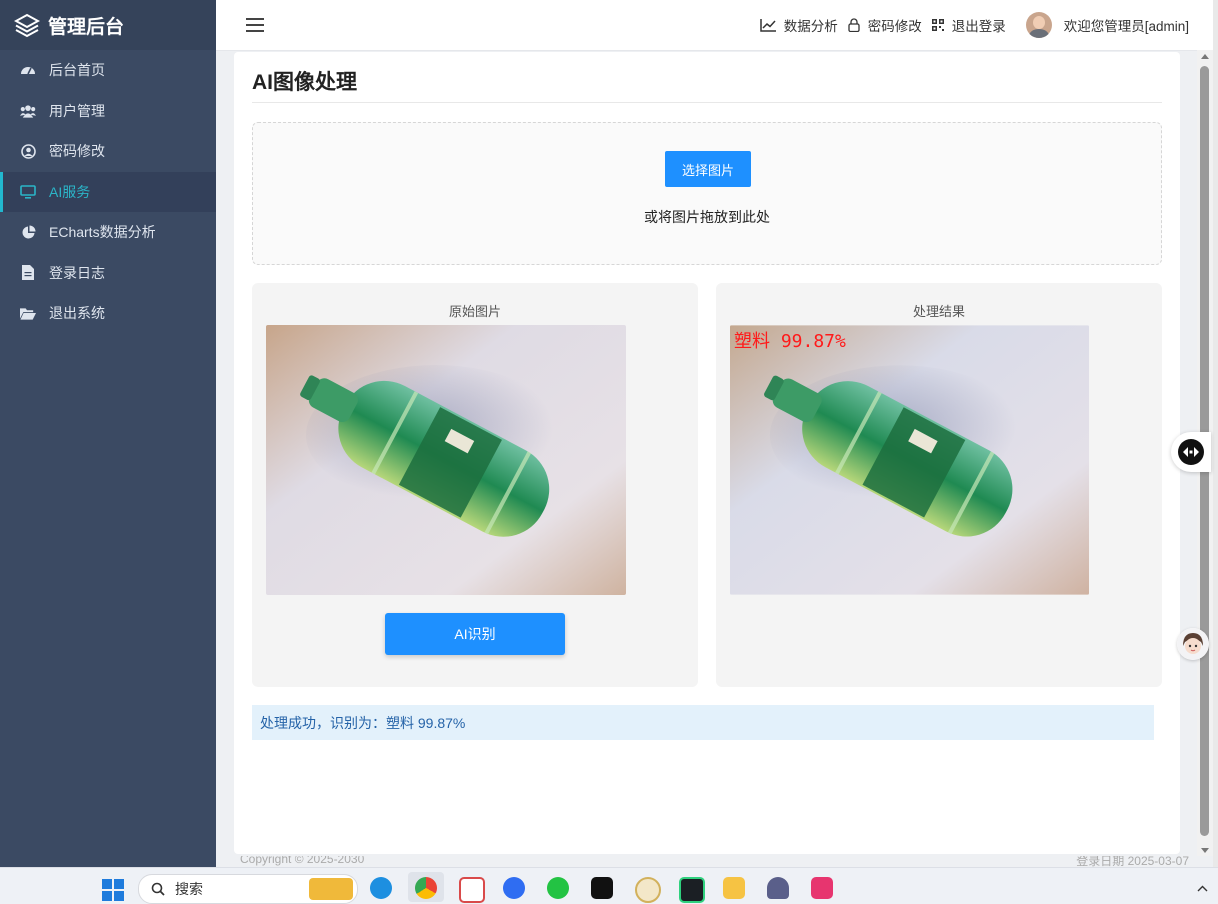 The height and width of the screenshot is (904, 1218). I want to click on logo: 管理后台, so click(108, 25).